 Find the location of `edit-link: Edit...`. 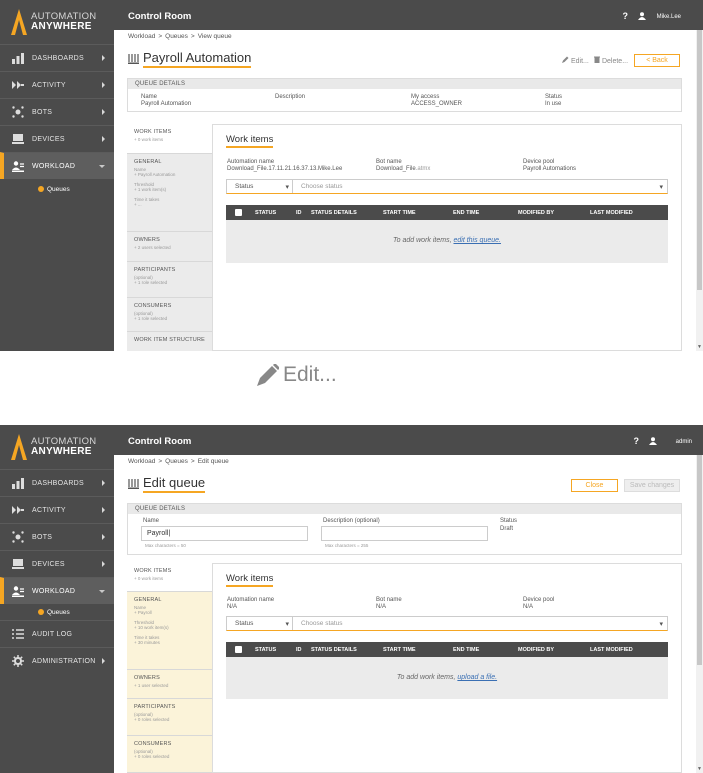

edit-link: Edit... is located at coordinates (575, 60).